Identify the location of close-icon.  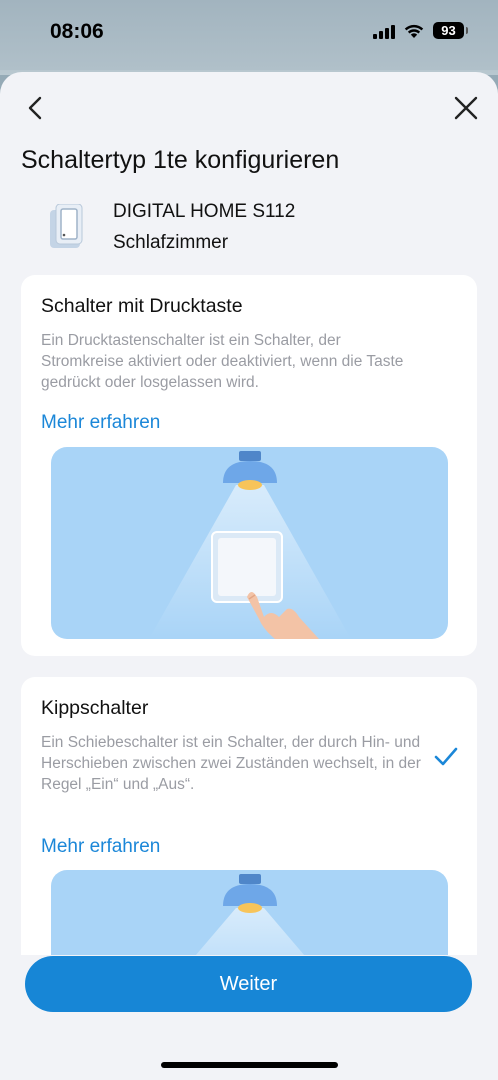
(466, 108).